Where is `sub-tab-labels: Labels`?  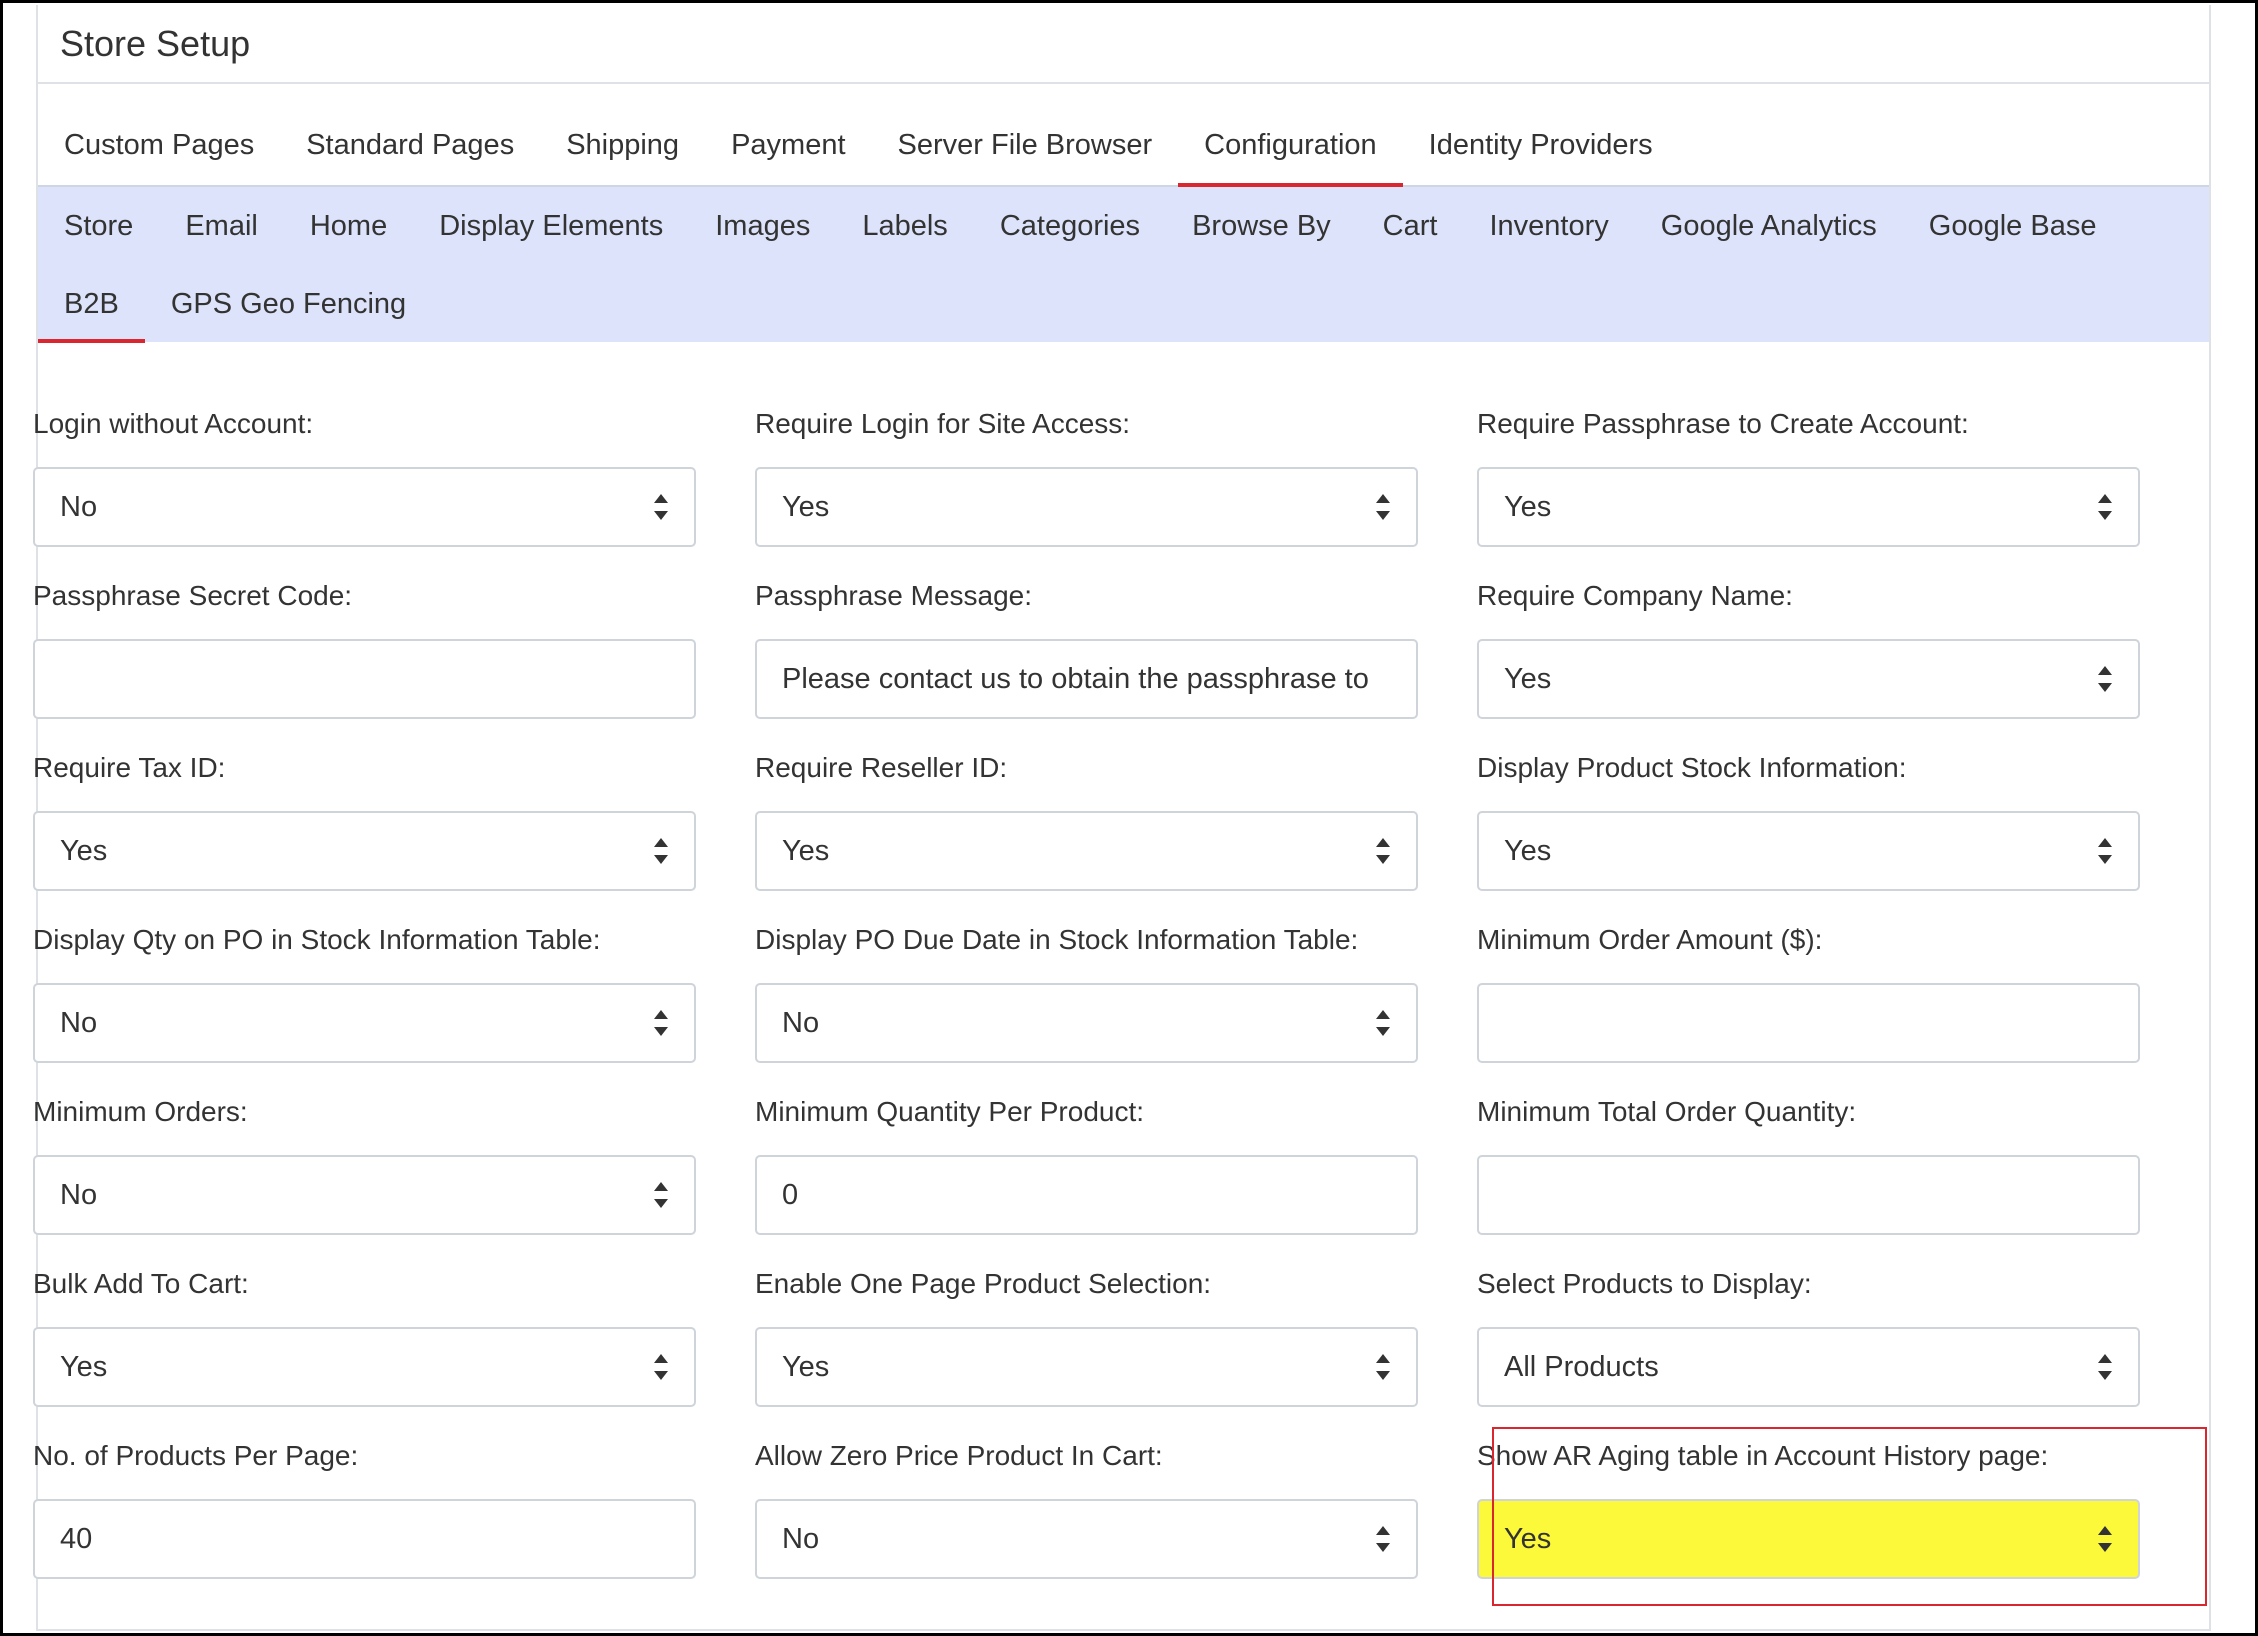 sub-tab-labels: Labels is located at coordinates (904, 226).